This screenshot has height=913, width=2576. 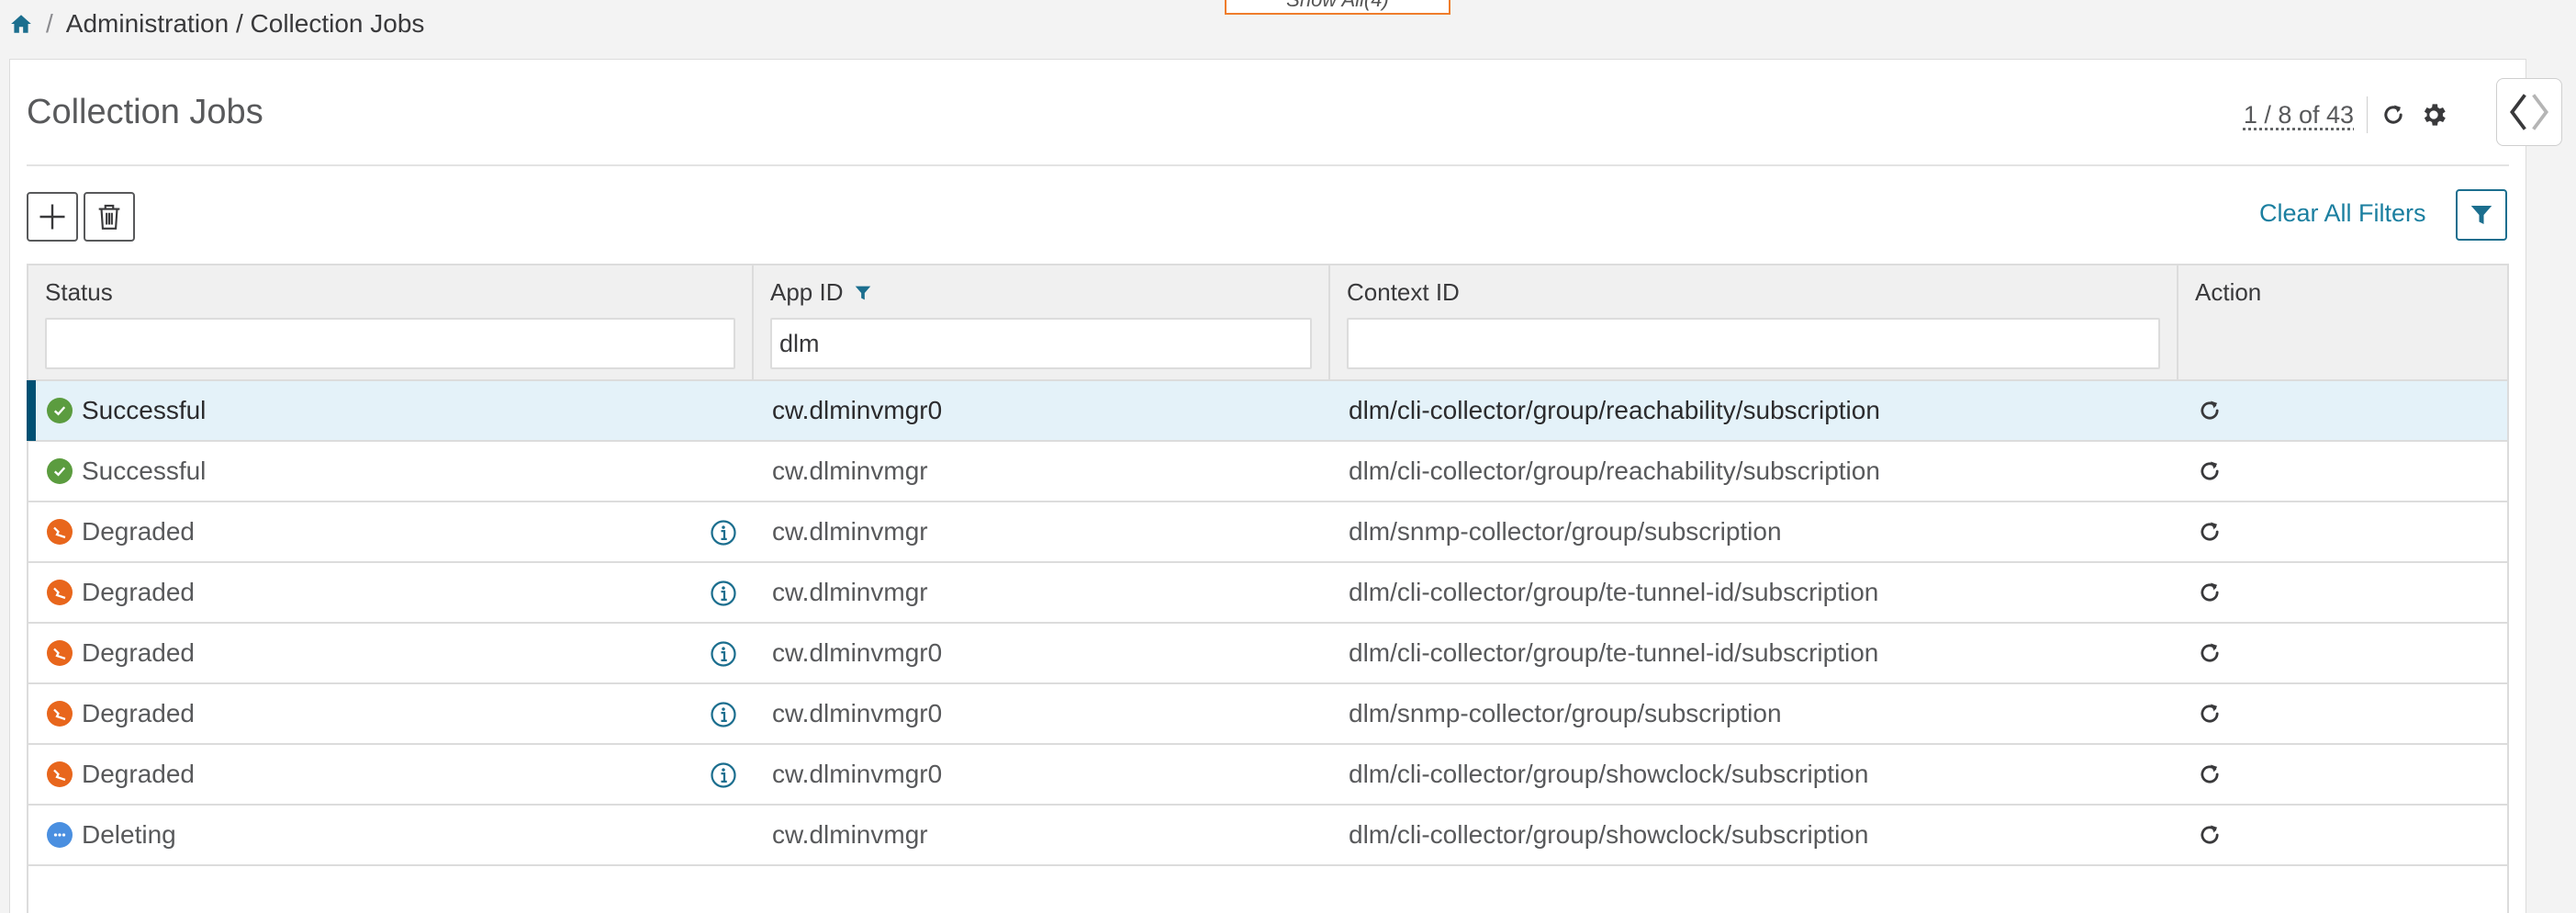 What do you see at coordinates (1753, 343) in the screenshot?
I see `context-id-filter-input` at bounding box center [1753, 343].